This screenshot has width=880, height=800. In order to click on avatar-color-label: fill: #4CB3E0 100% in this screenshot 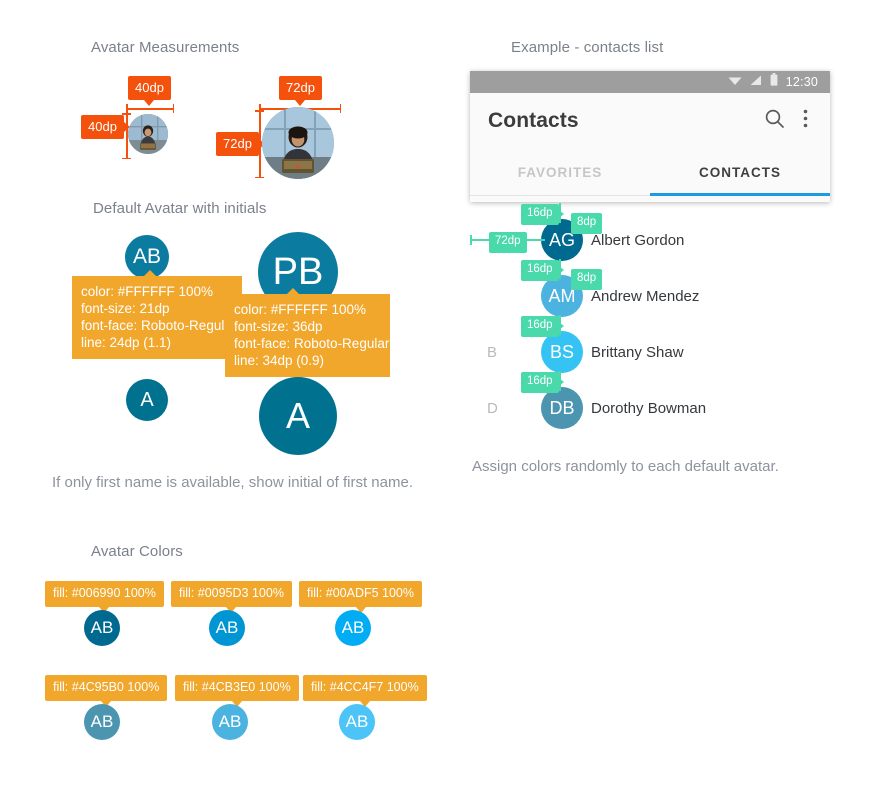, I will do `click(237, 690)`.